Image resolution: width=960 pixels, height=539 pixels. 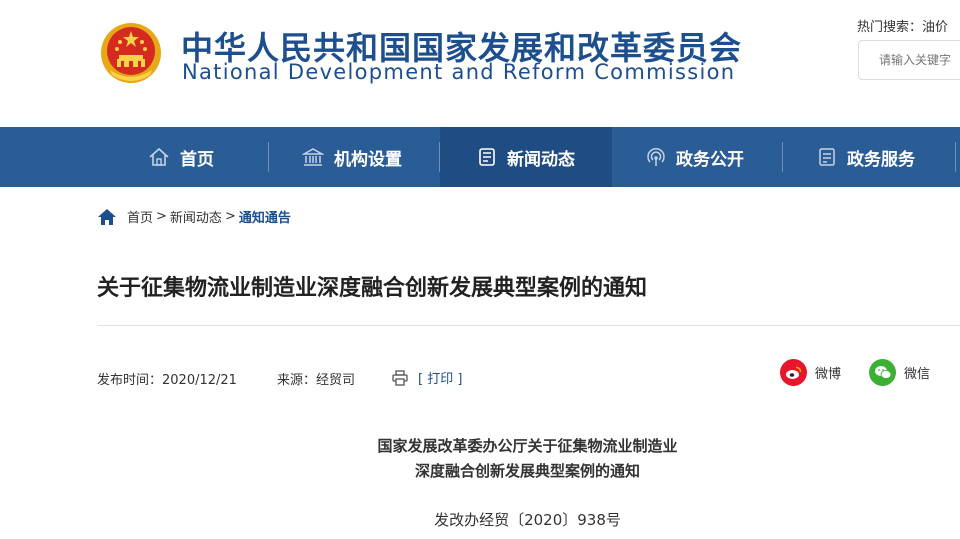 I want to click on nav-label-government-affairs: 政务公开, so click(x=710, y=159).